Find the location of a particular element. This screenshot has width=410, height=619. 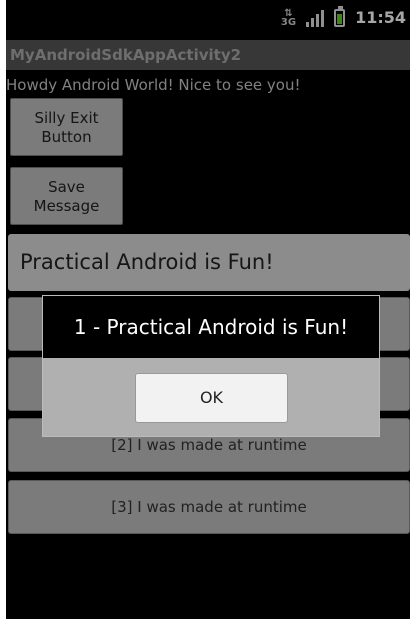

dialog-button-bar: OK is located at coordinates (211, 397).